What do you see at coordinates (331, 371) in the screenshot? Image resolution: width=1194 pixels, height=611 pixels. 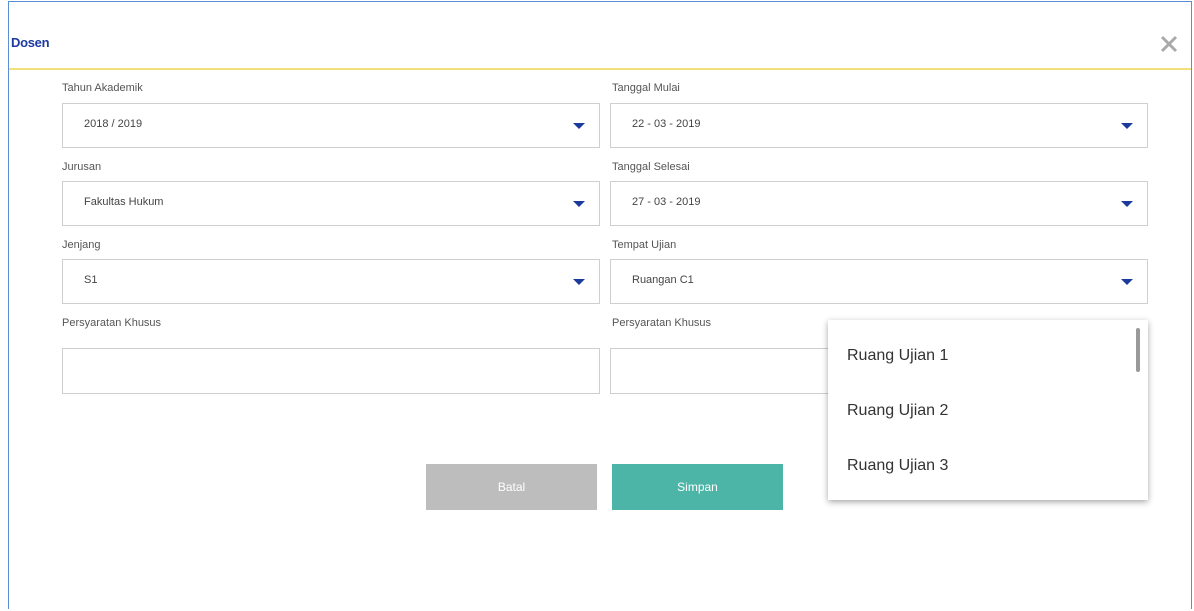 I see `persyaratan-khusus-input-left` at bounding box center [331, 371].